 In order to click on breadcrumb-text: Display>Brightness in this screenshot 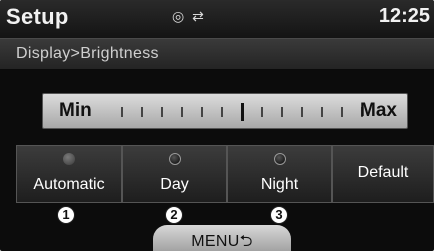, I will do `click(87, 53)`.